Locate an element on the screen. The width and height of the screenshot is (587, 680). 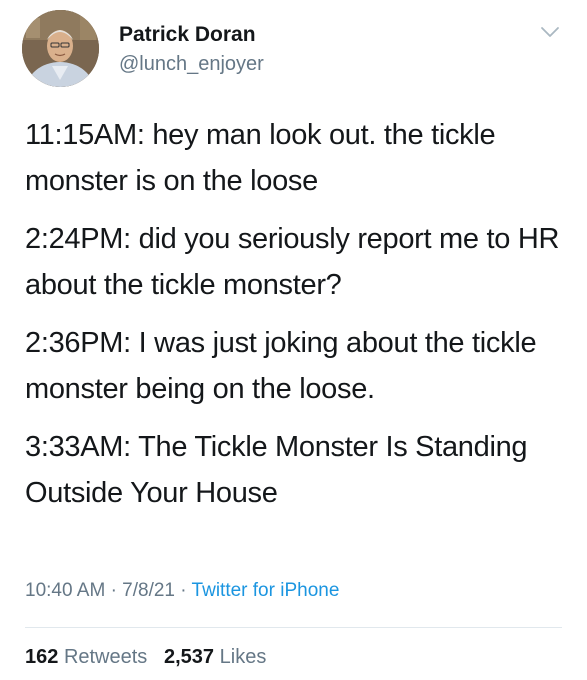
tweet-time: 10:40 AM is located at coordinates (65, 590).